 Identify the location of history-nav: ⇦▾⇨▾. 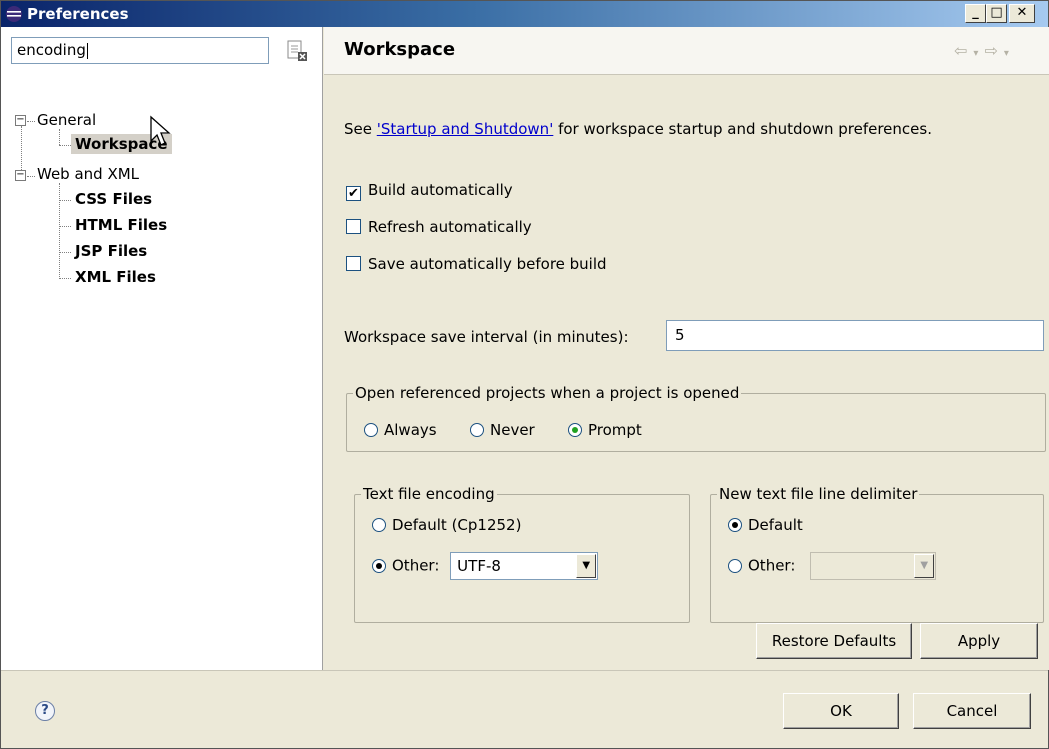
(984, 50).